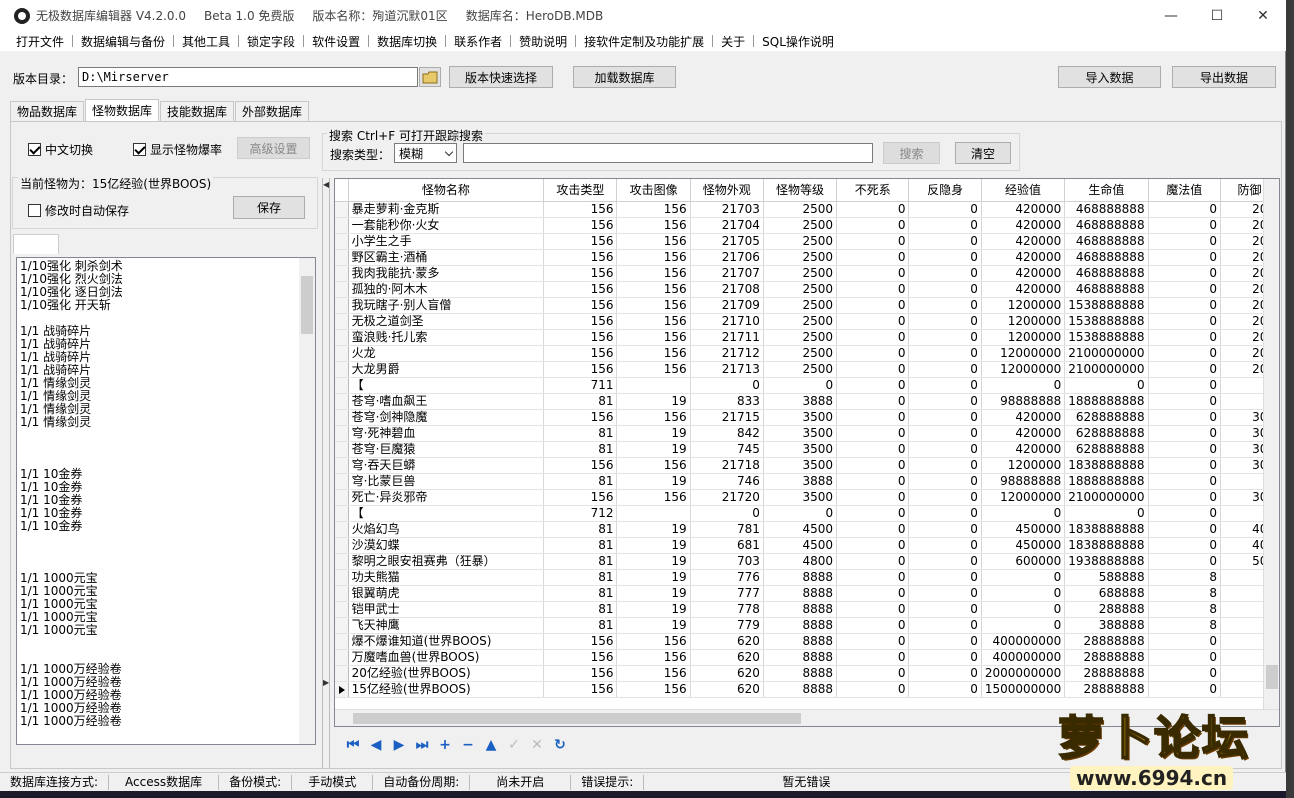  Describe the element at coordinates (446, 513) in the screenshot. I see `table-cell: 【` at that location.